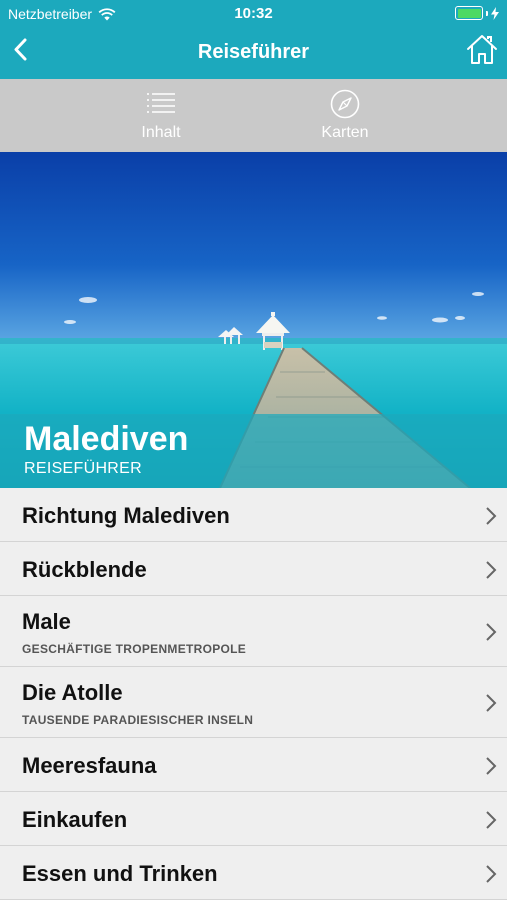 This screenshot has width=507, height=900. I want to click on list-item-title: Rückblende, so click(84, 569).